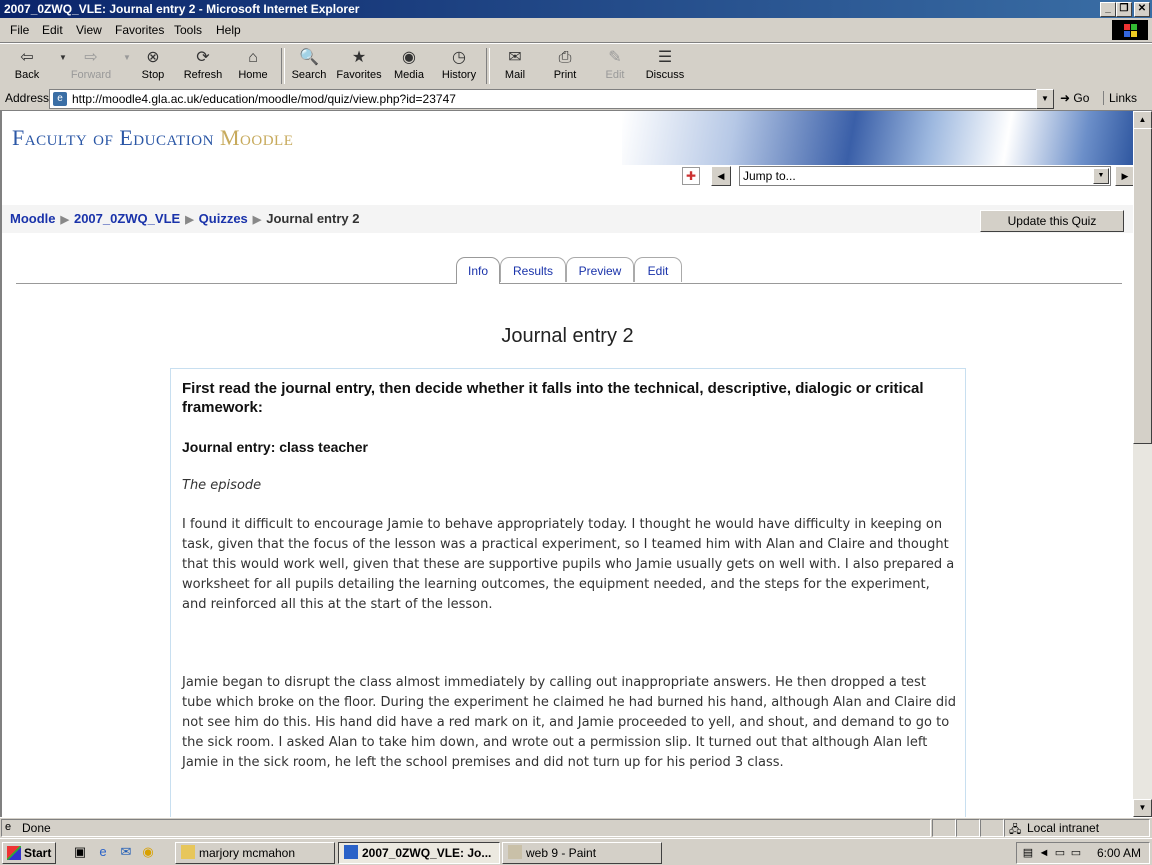 Image resolution: width=1152 pixels, height=865 pixels. Describe the element at coordinates (36, 828) in the screenshot. I see `status-text: Done` at that location.